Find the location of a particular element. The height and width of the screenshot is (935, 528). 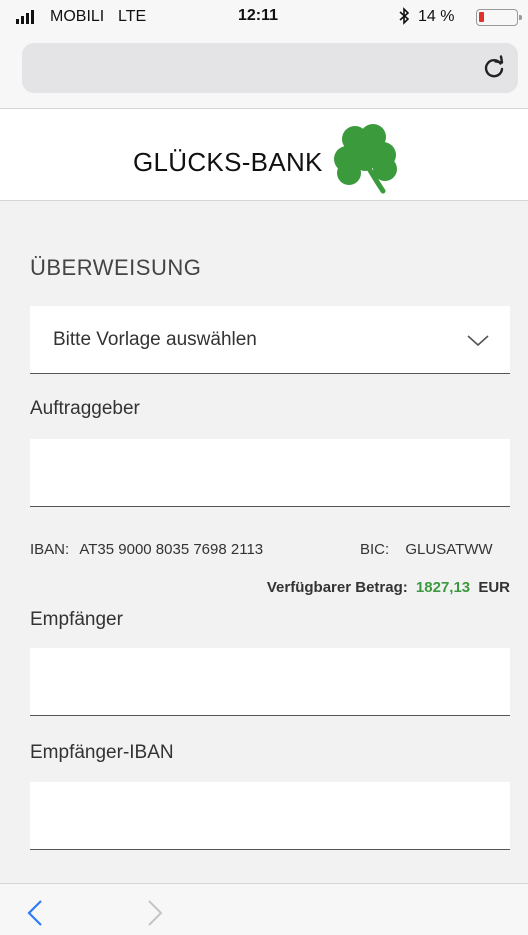

page-title: ÜBERWEISUNG is located at coordinates (116, 267).